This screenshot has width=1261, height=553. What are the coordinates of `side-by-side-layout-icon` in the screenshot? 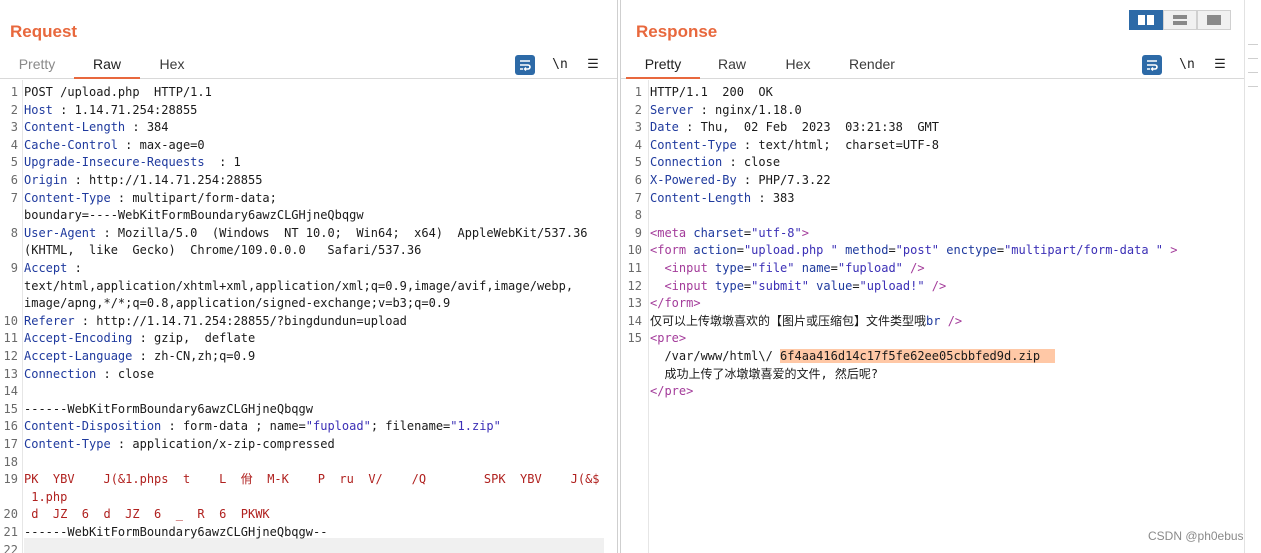 It's located at (1146, 20).